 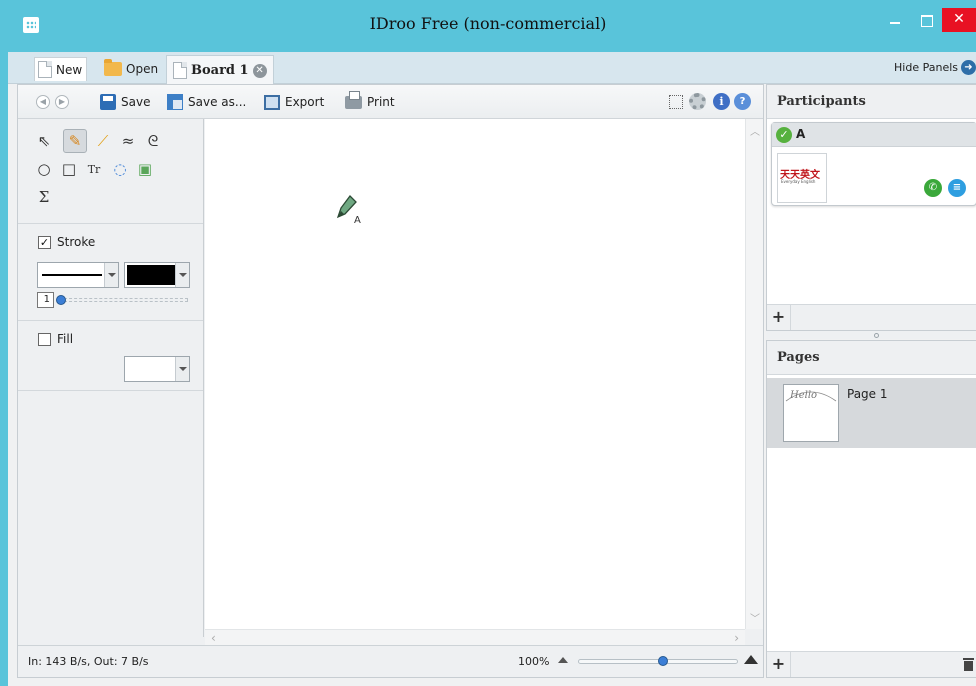 I want to click on folder-icon, so click(x=113, y=67).